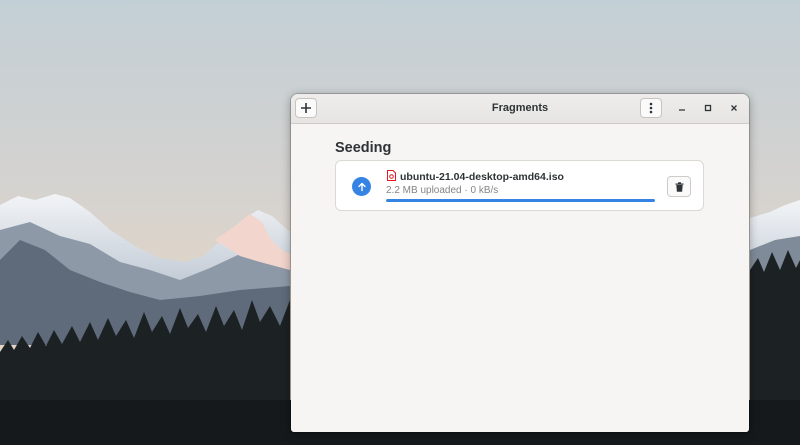 The height and width of the screenshot is (445, 800). I want to click on headerbar: Fragments, so click(520, 109).